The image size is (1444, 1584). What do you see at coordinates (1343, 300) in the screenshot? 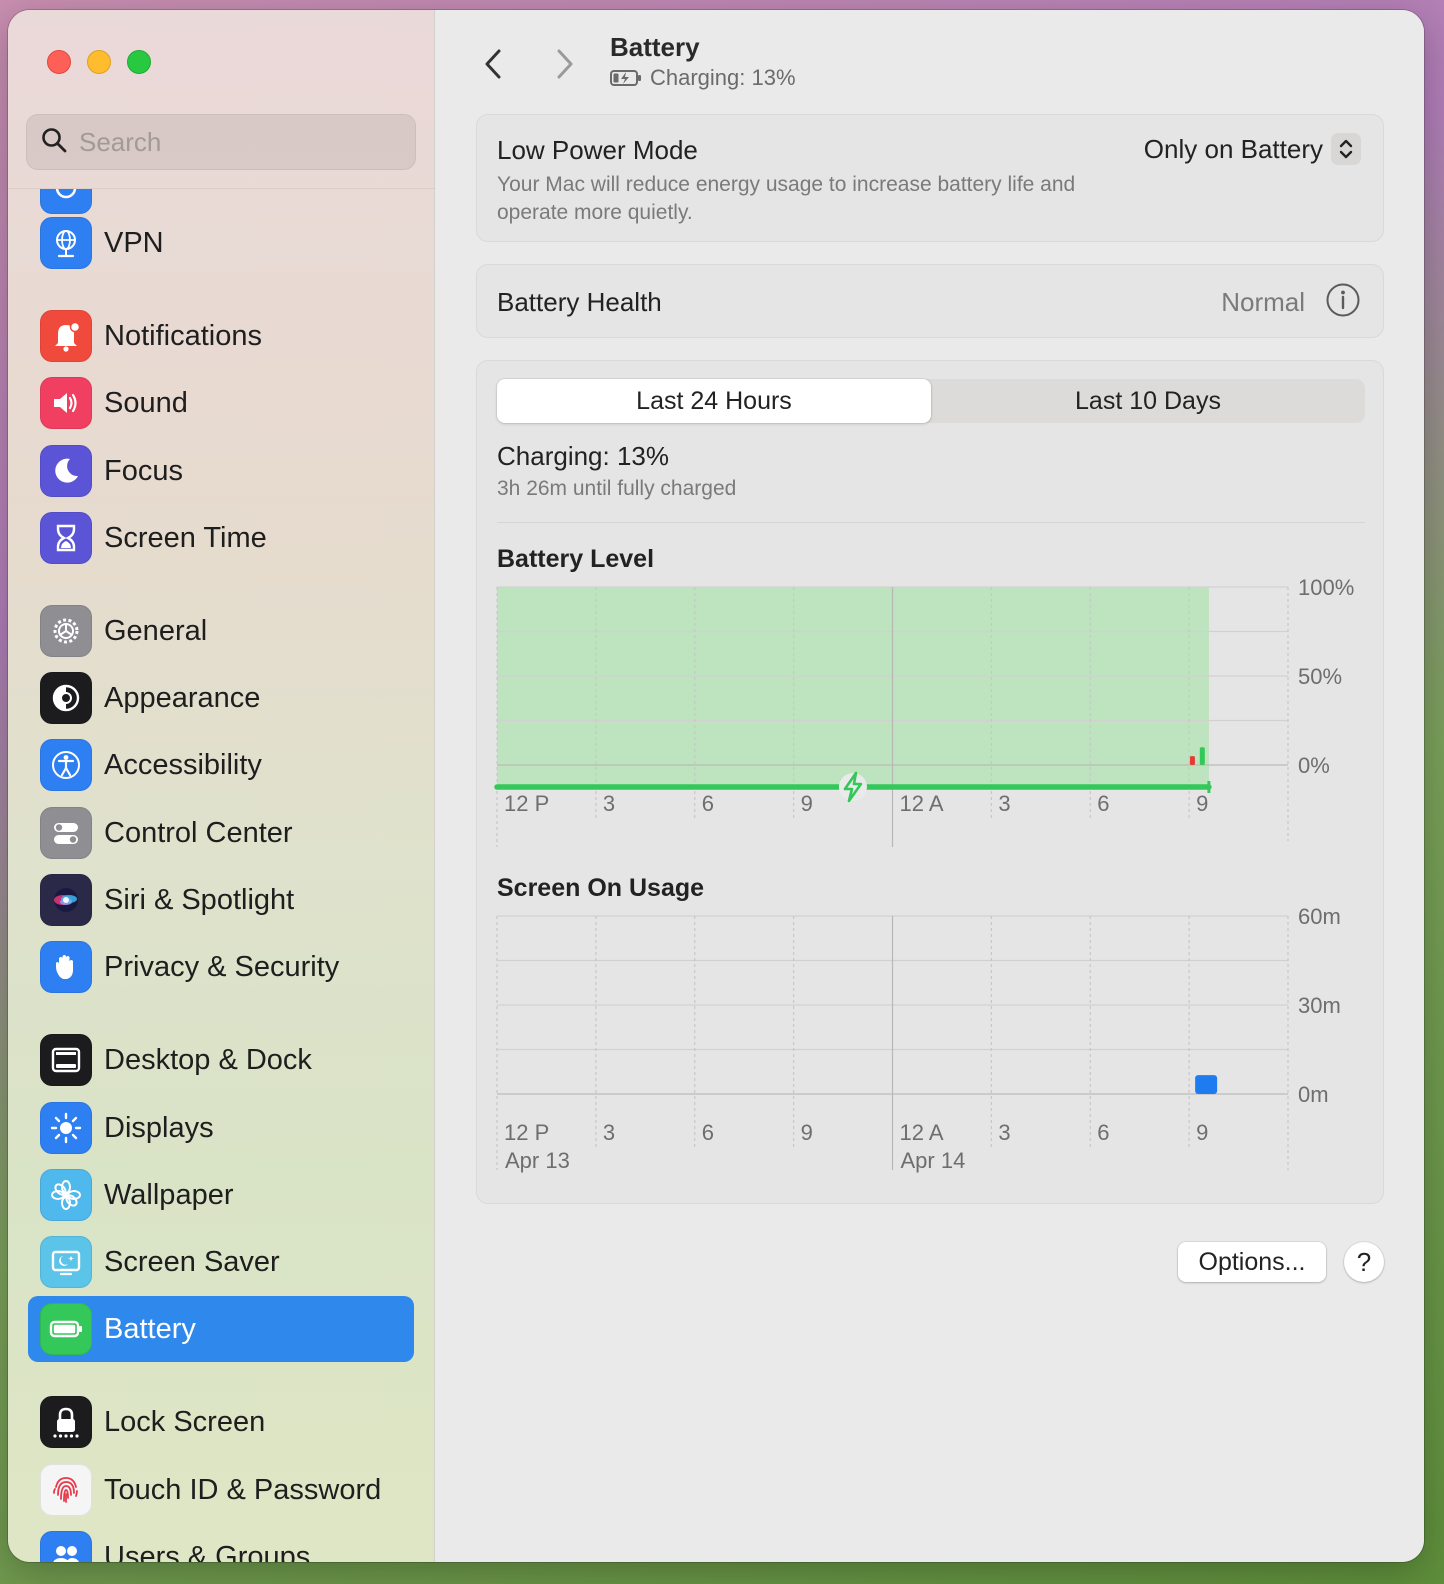
I see `info-icon` at bounding box center [1343, 300].